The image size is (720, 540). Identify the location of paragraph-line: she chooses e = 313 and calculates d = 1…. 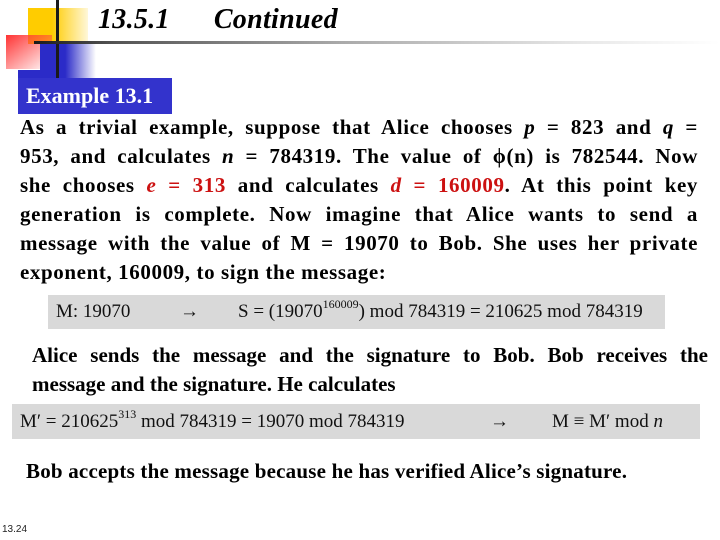
(359, 185).